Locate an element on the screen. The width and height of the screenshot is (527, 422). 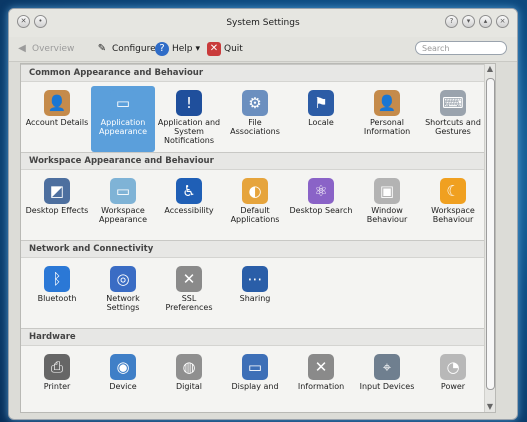
overview-button: ◀ Overview is located at coordinates (44, 49).